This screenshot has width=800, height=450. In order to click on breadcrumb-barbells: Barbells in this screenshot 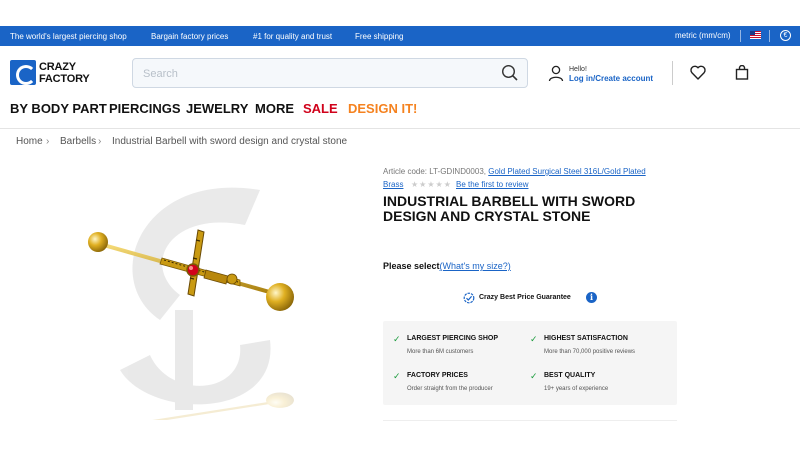, I will do `click(78, 141)`.